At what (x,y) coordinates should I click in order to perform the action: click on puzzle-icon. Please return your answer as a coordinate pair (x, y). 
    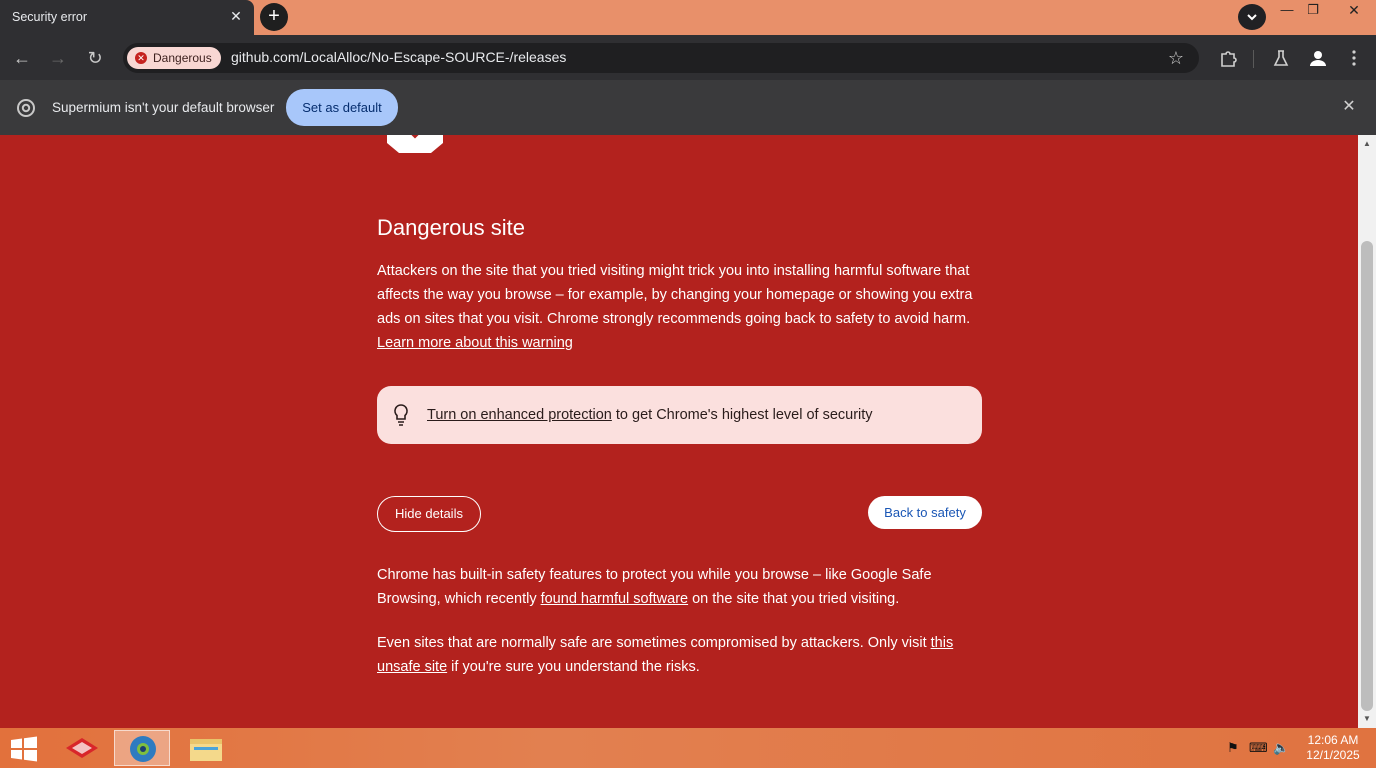
    Looking at the image, I should click on (1229, 59).